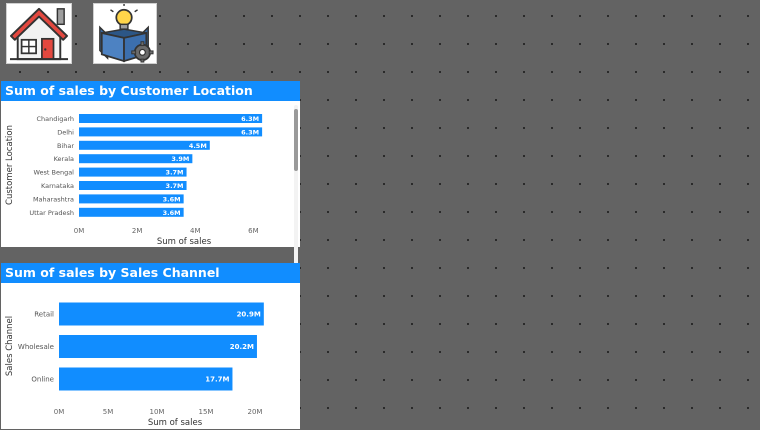 This screenshot has height=430, width=760. Describe the element at coordinates (249, 315) in the screenshot. I see `channel-value-label: 20.9M` at that location.